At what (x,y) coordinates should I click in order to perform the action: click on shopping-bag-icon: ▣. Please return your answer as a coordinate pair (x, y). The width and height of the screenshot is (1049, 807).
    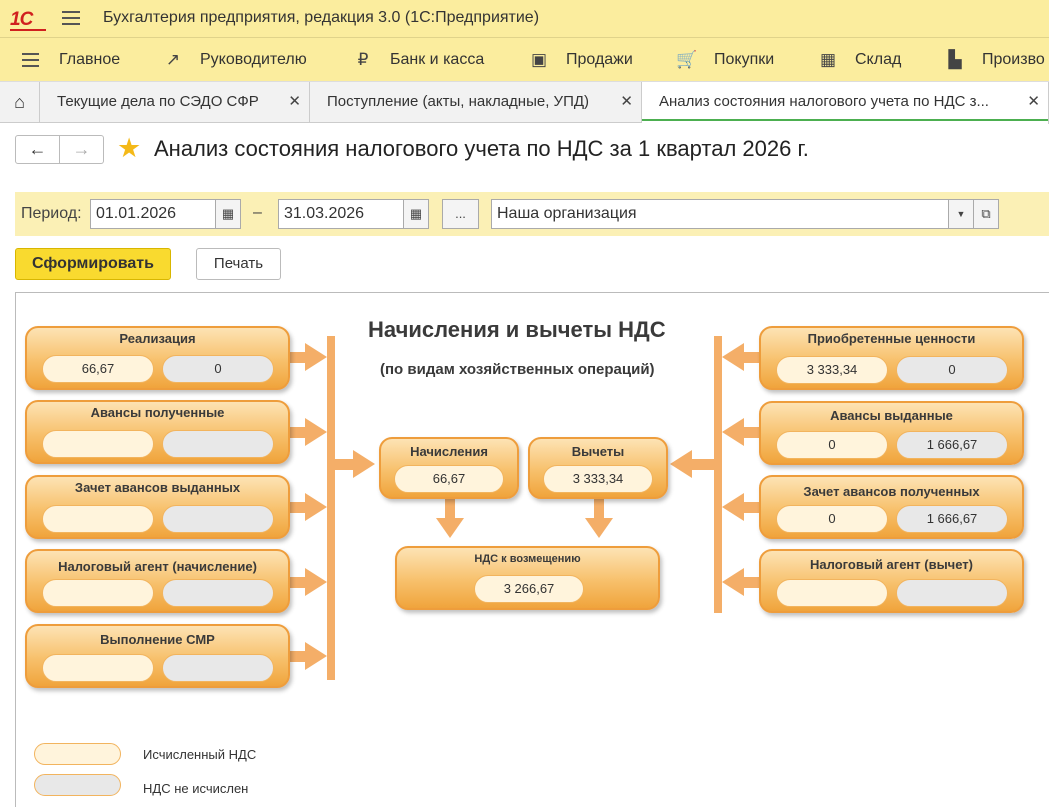
    Looking at the image, I should click on (539, 59).